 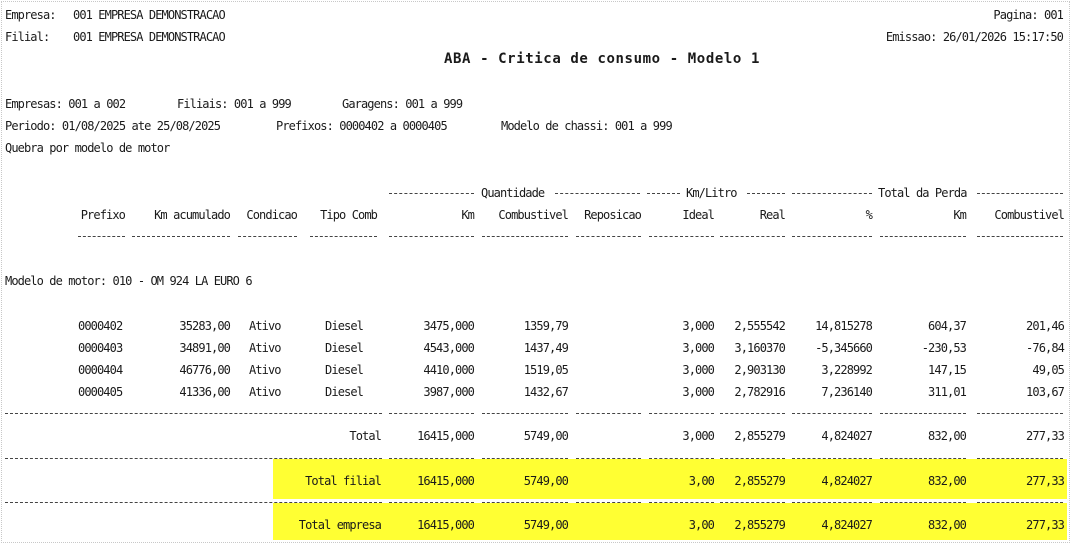 What do you see at coordinates (533, 215) in the screenshot?
I see `col-combustivel: Combustivel` at bounding box center [533, 215].